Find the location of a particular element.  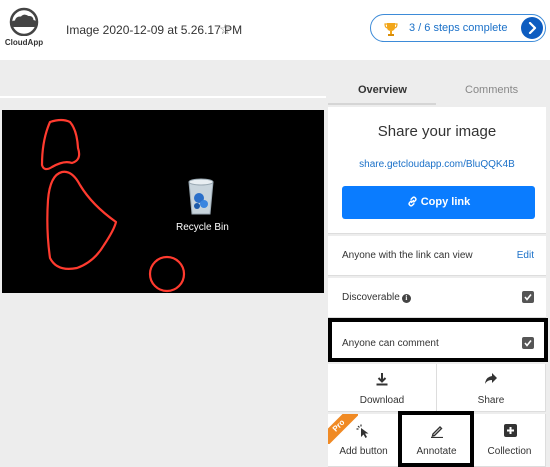

pro-badge: Pro is located at coordinates (343, 429).